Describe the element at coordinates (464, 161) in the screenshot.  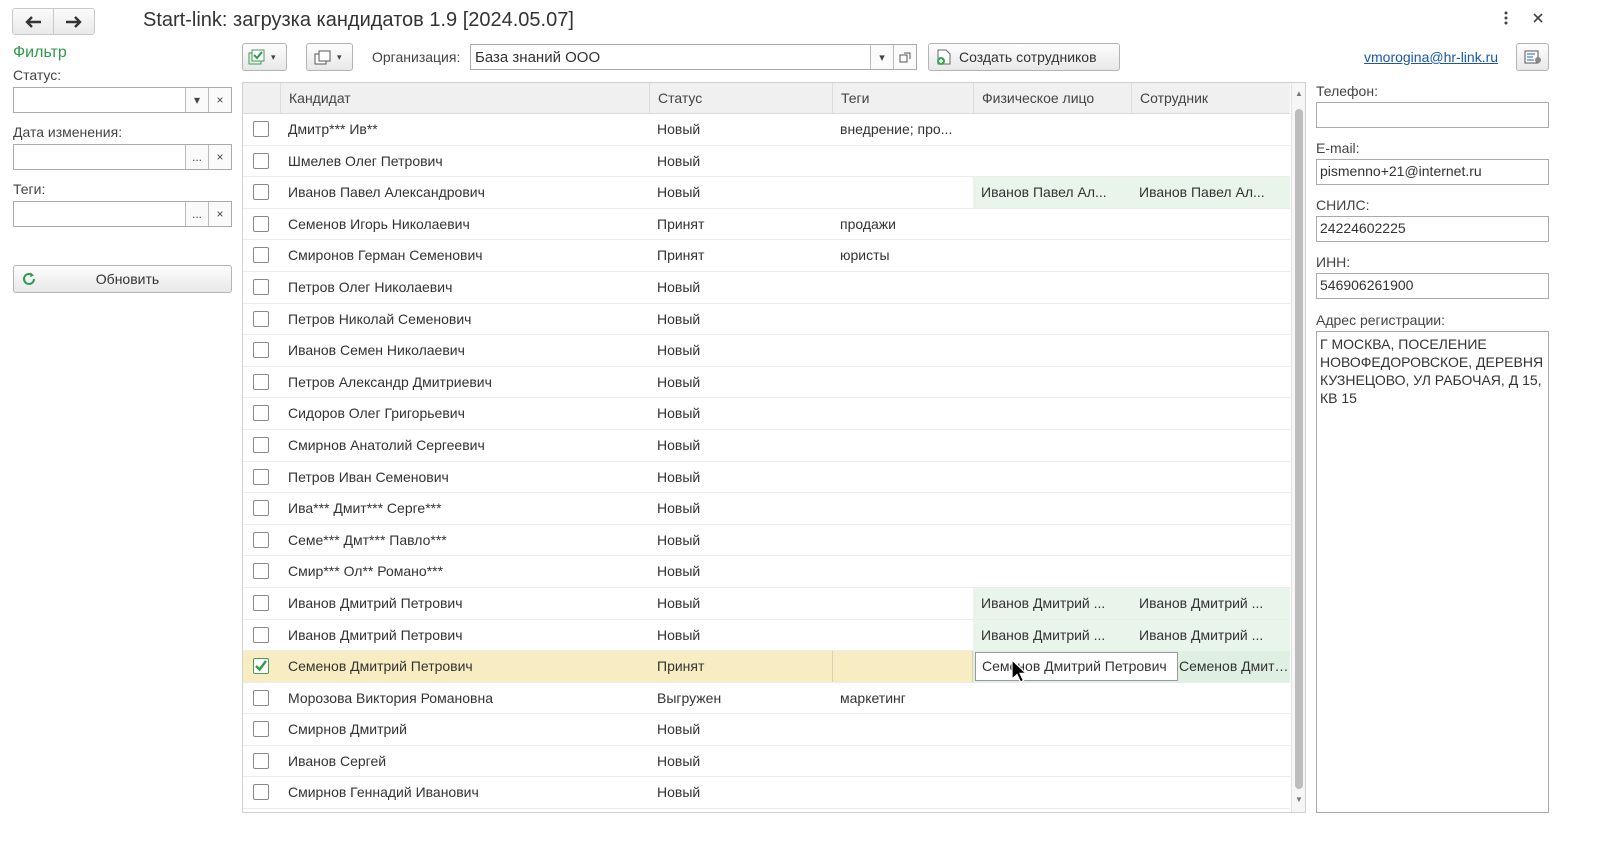
I see `cell-candidate: Шмелев Олег Петрович` at that location.